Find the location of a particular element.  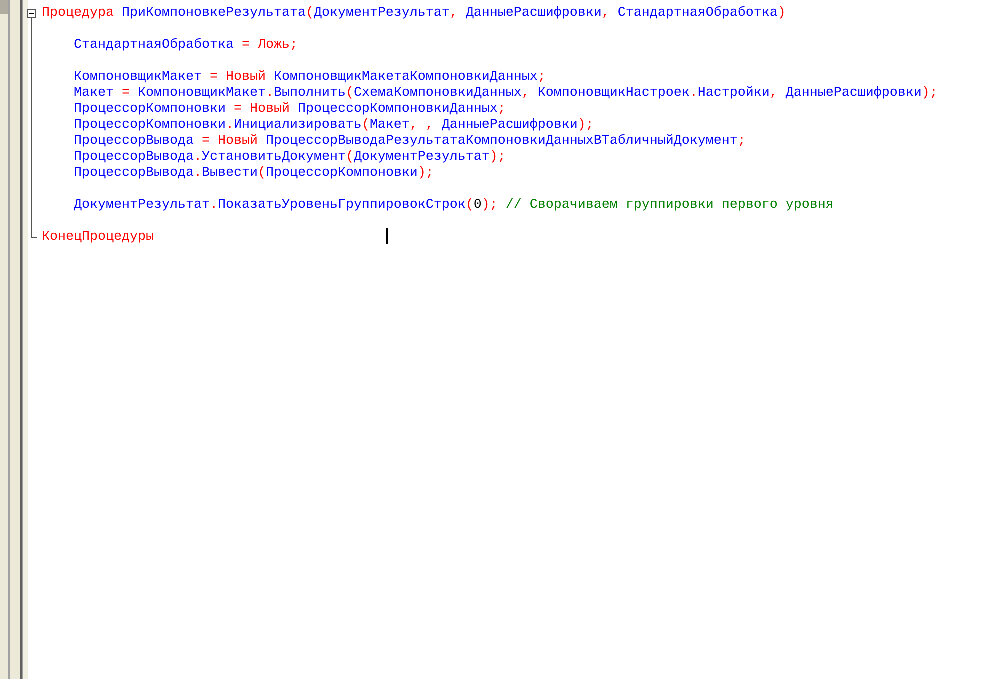

code-line: ПроцессорВывода = Новый ПроцессорВыводаРезультатаКомпоновкиДанныхВТабличныйДокумент; is located at coordinates (409, 142).